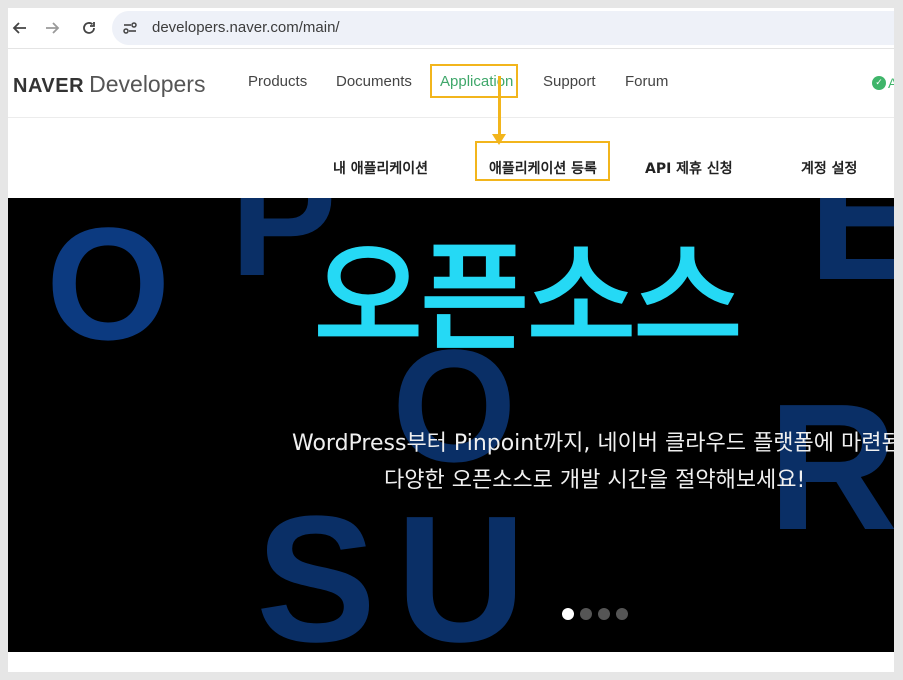  I want to click on bg-letter-e: E, so click(851, 258).